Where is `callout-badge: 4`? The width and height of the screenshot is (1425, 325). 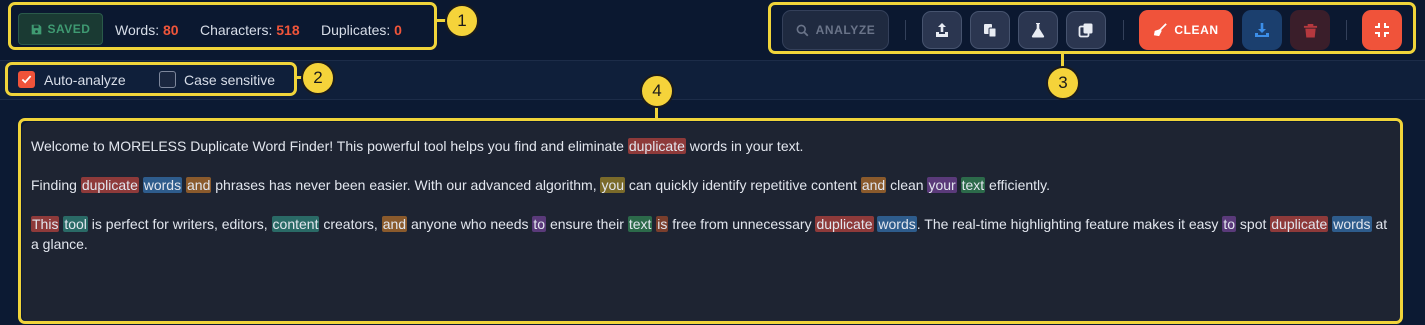
callout-badge: 4 is located at coordinates (657, 91).